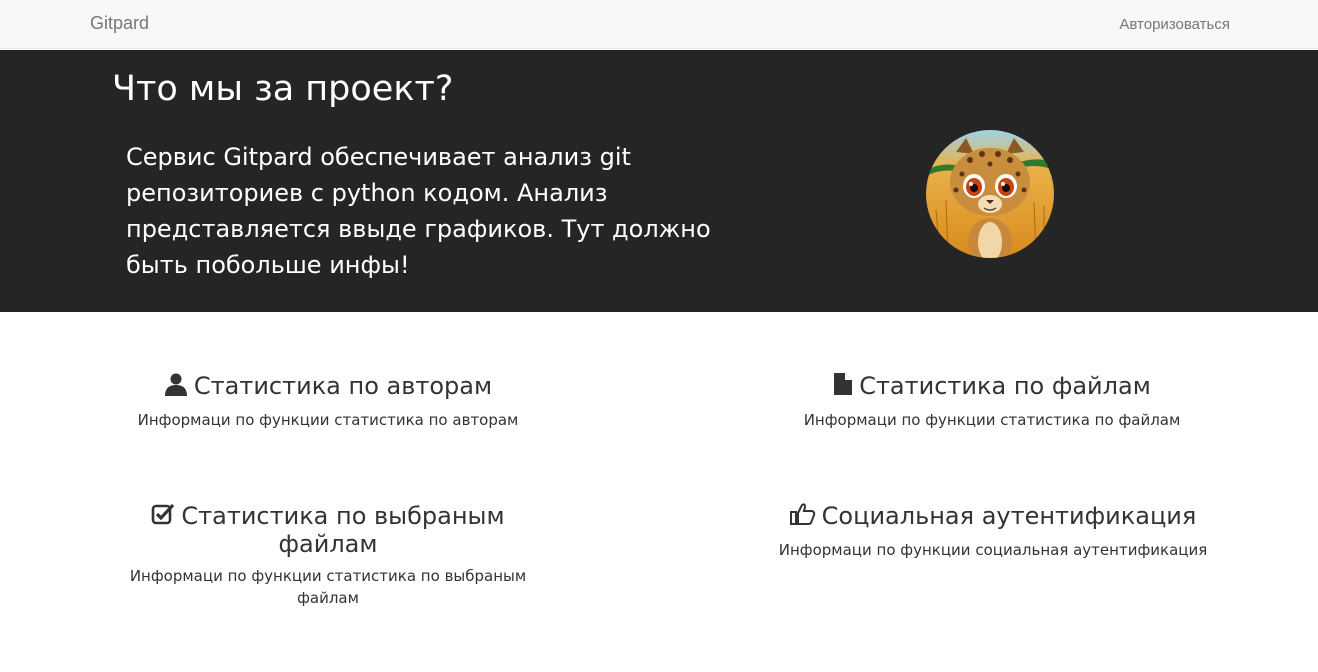 The image size is (1318, 672). What do you see at coordinates (1009, 516) in the screenshot?
I see `feature-title-text: Социальная аутентификация` at bounding box center [1009, 516].